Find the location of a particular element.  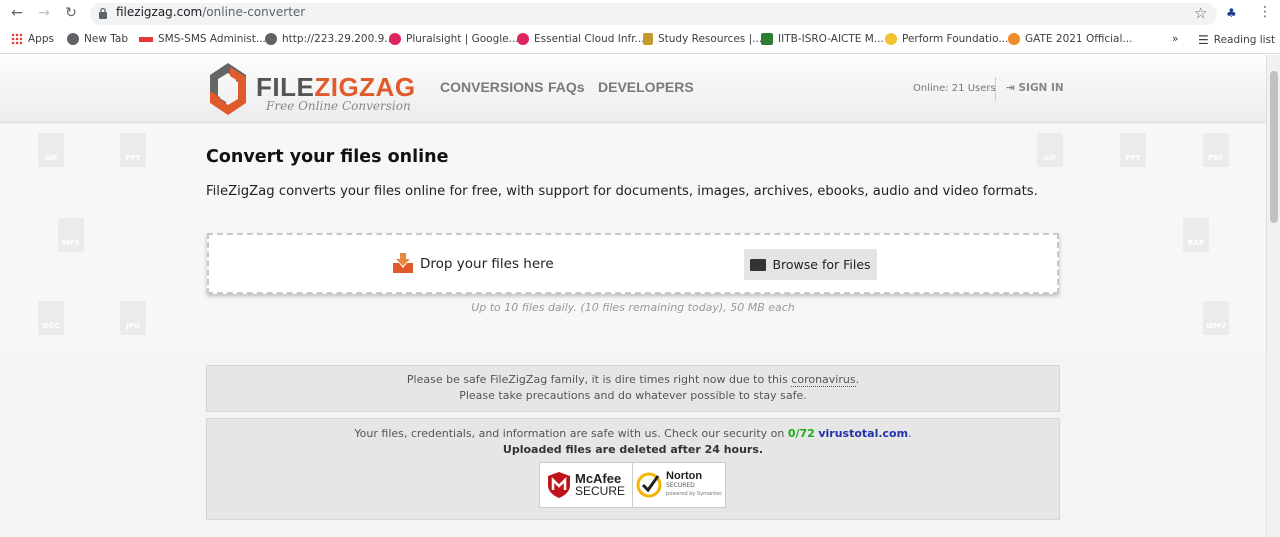

reading-list-icon: ☰ is located at coordinates (1203, 40).